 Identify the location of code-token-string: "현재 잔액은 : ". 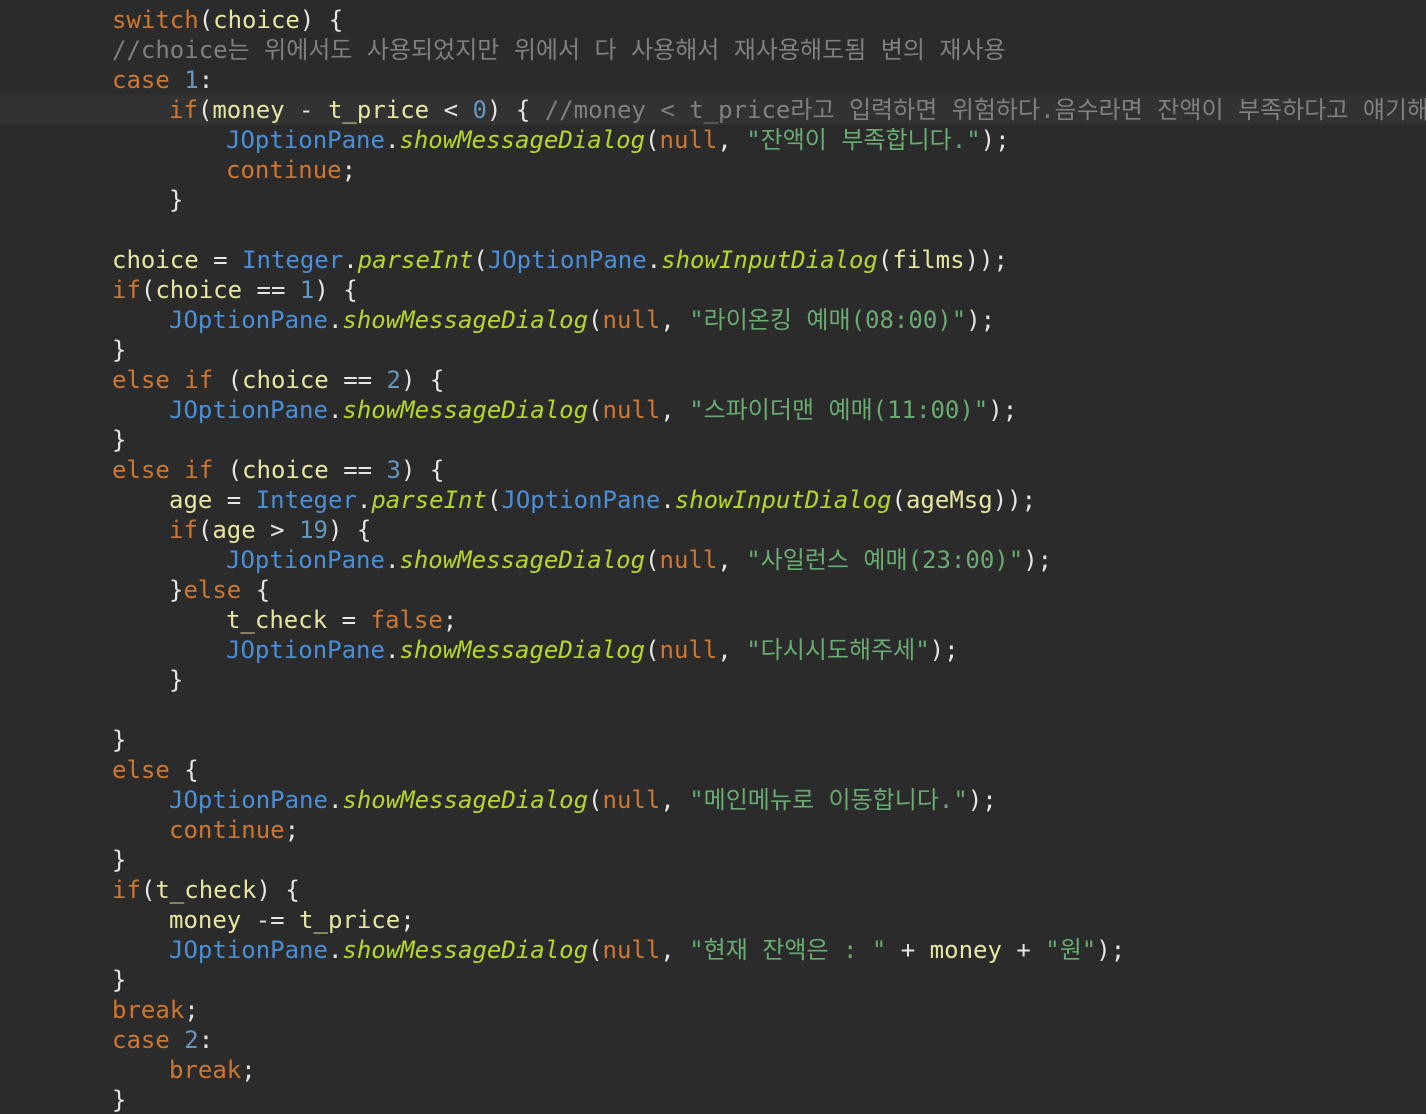
(788, 950).